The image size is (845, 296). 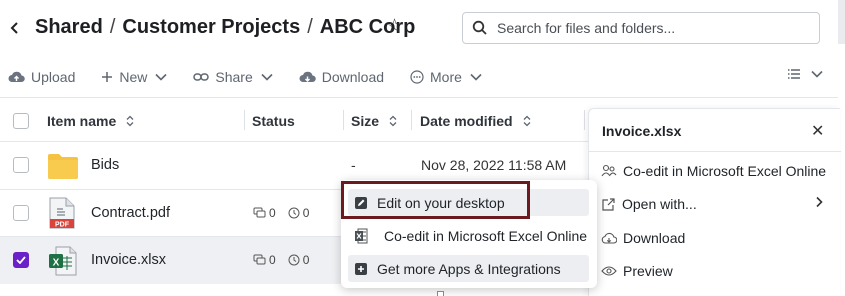 What do you see at coordinates (21, 121) in the screenshot?
I see `select-all-checkbox` at bounding box center [21, 121].